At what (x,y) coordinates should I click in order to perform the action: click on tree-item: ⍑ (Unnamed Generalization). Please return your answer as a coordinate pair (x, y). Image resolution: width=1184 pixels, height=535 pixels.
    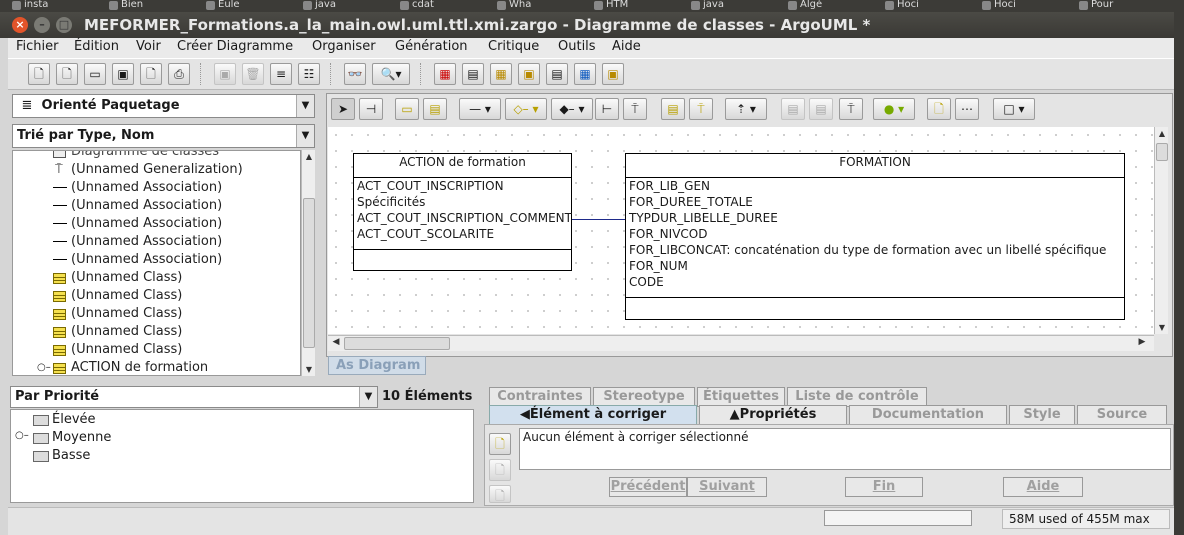
    Looking at the image, I should click on (156, 170).